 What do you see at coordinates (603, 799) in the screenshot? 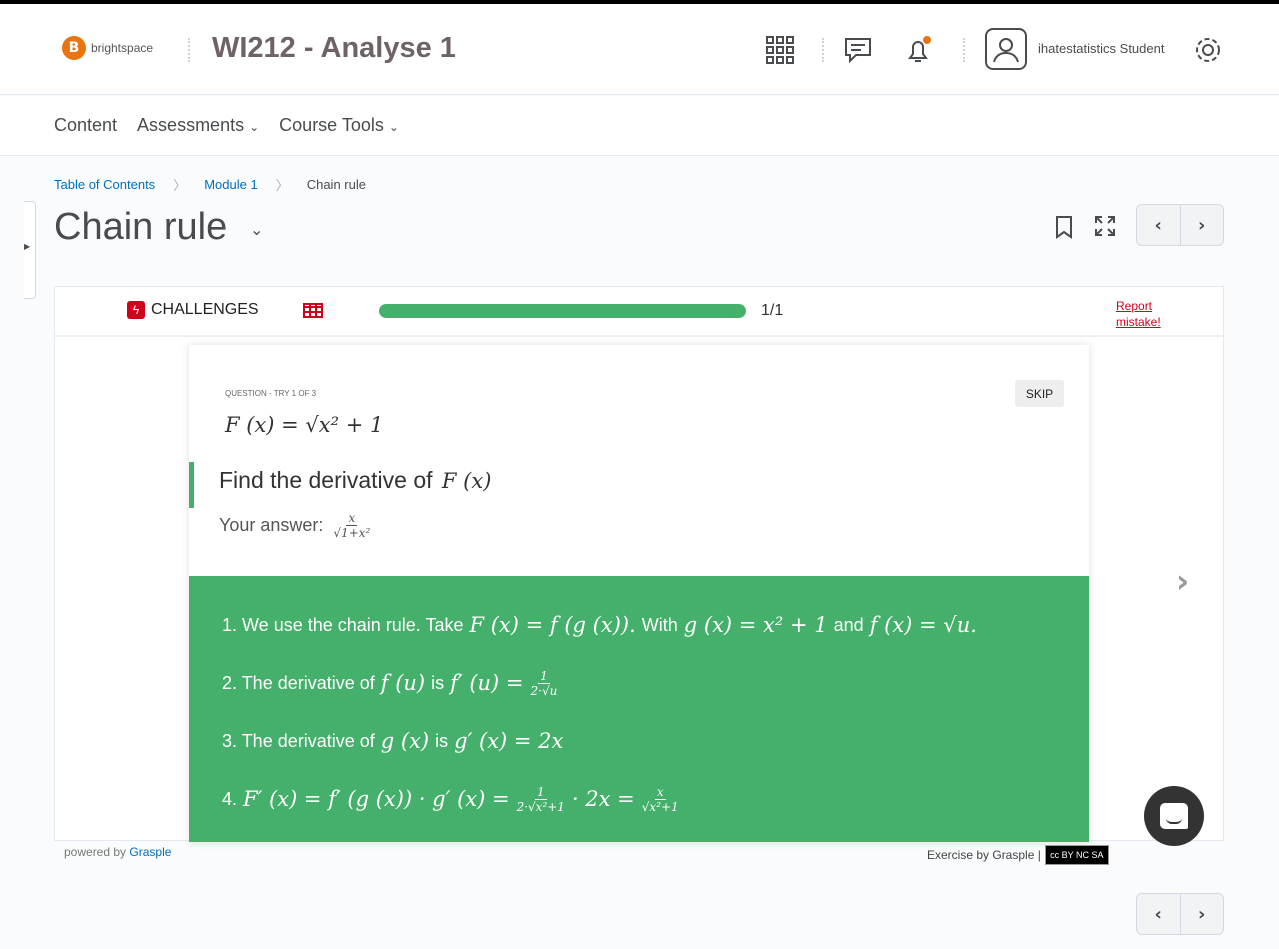
I see `math-expression: · 2x =` at bounding box center [603, 799].